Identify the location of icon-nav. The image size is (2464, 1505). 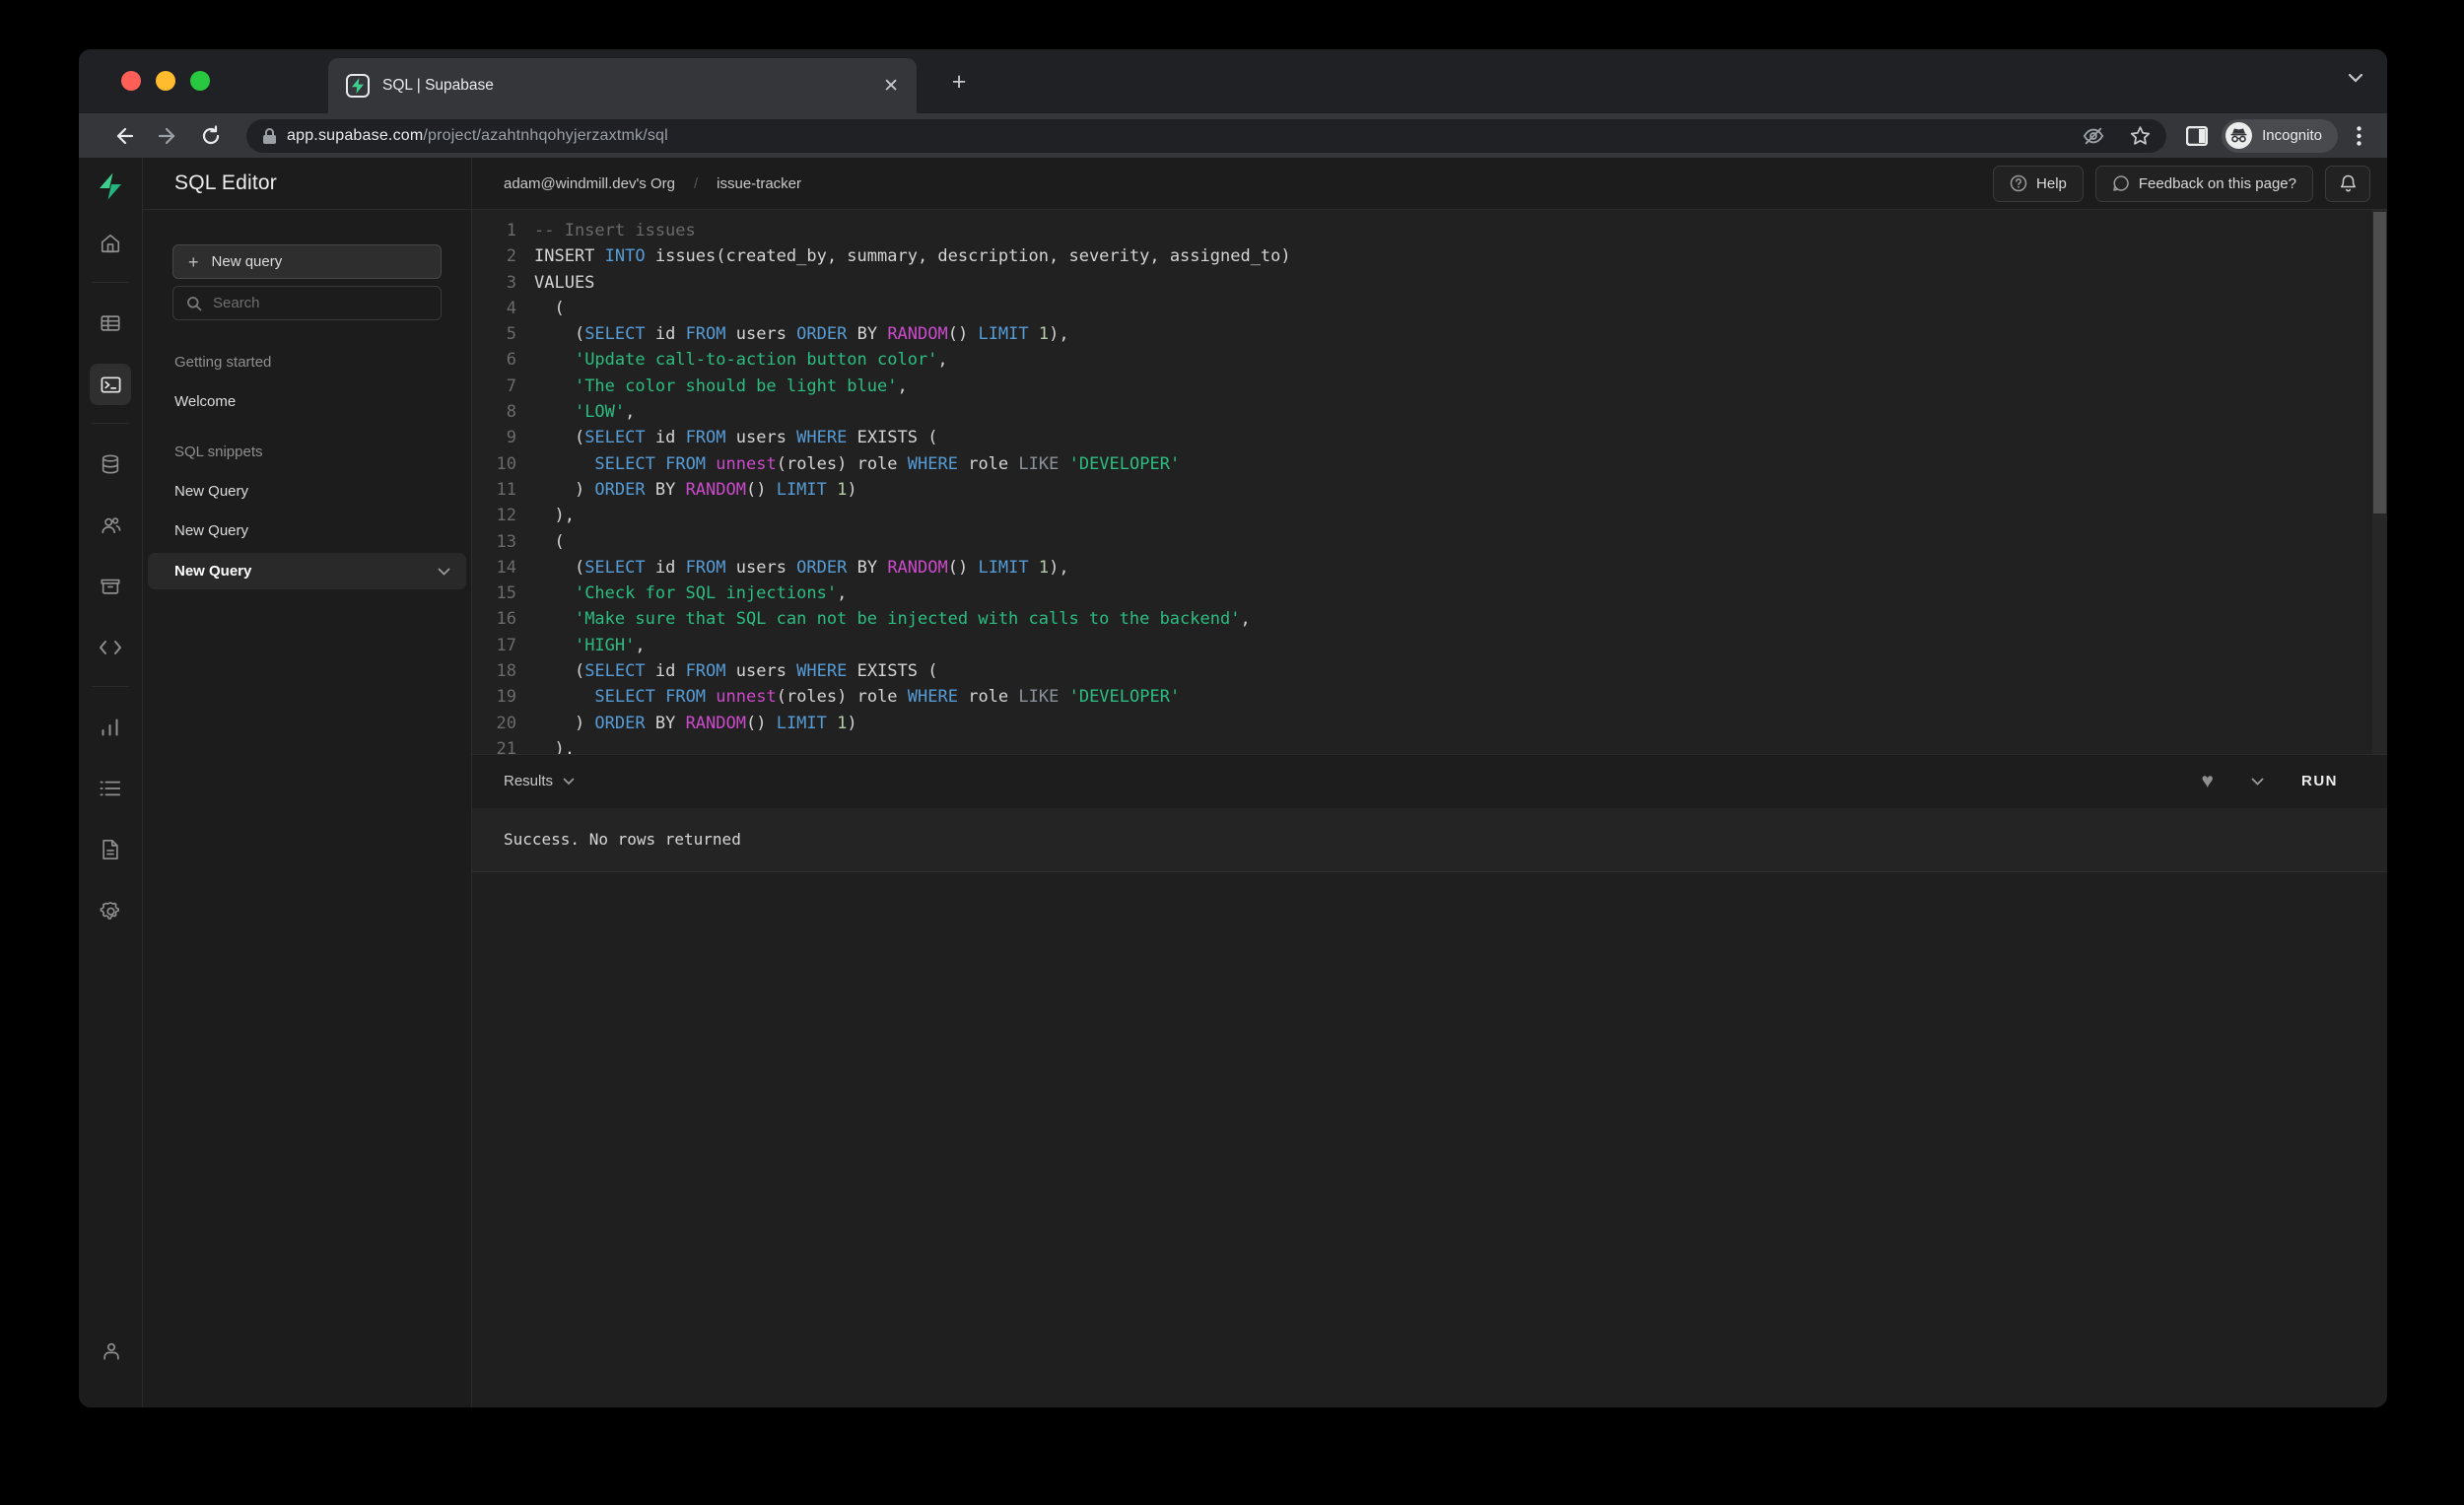
(111, 782).